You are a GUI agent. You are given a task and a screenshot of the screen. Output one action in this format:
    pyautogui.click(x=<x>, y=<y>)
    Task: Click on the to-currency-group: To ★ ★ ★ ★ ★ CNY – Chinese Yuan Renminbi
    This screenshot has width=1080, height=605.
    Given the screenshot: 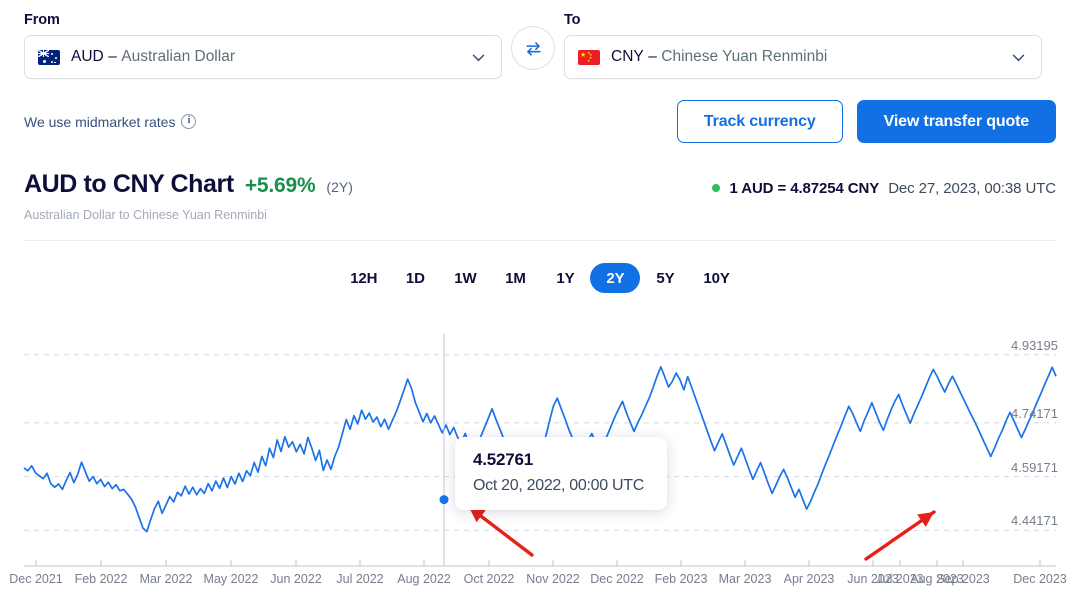 What is the action you would take?
    pyautogui.click(x=803, y=45)
    